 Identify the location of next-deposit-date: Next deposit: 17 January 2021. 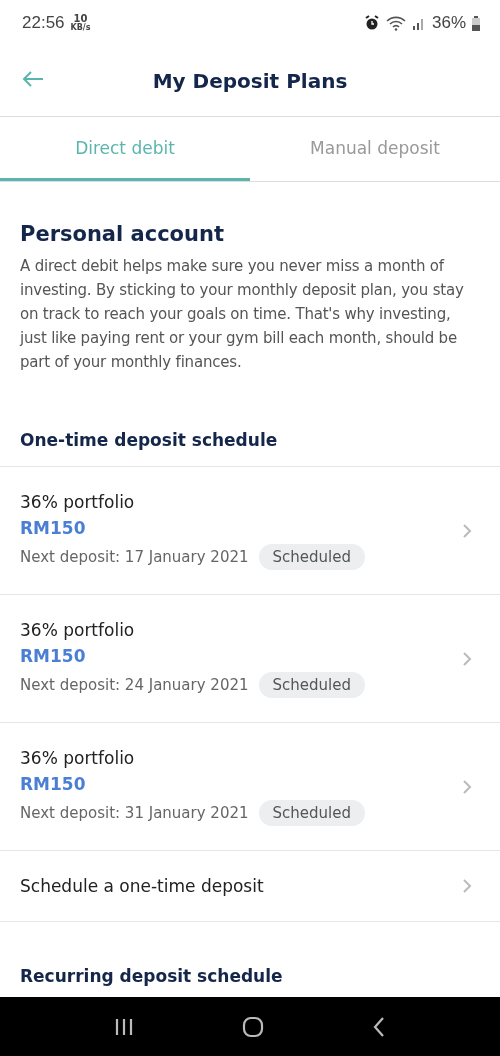
(134, 556).